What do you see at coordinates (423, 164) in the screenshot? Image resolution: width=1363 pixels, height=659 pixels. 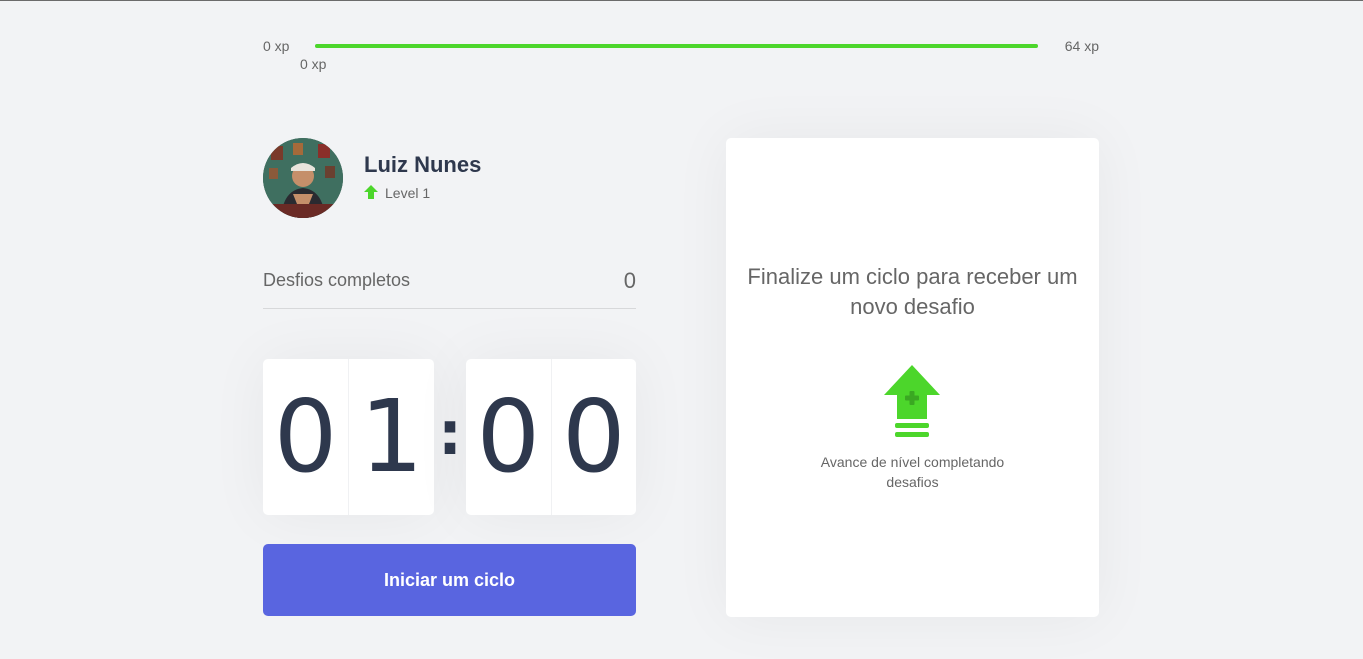 I see `profile-name: Luiz Nunes` at bounding box center [423, 164].